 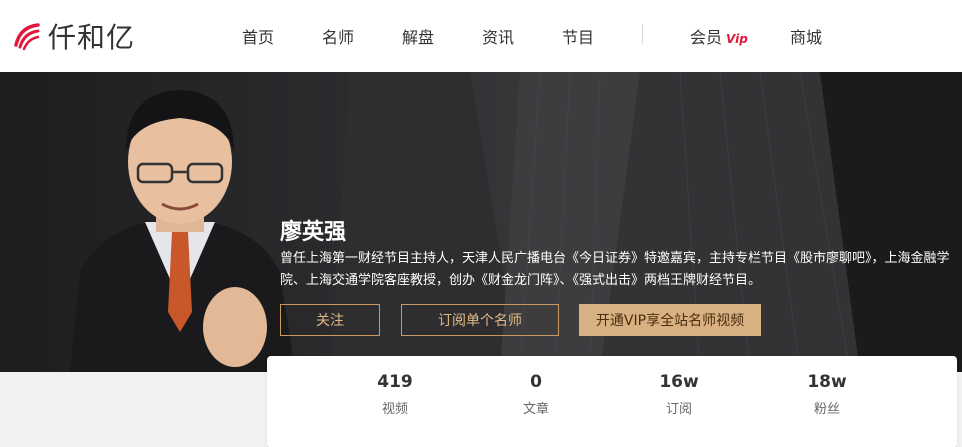 I want to click on teacher-name: 廖英强, so click(x=313, y=232).